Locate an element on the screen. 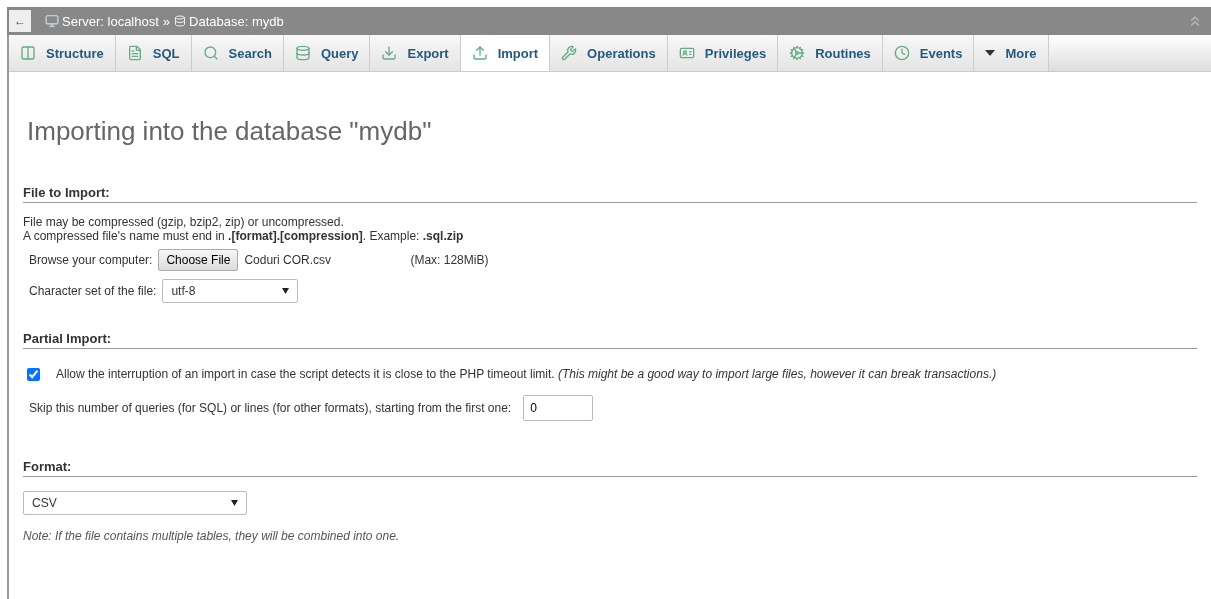 Image resolution: width=1211 pixels, height=599 pixels. format-note: Note: If the file contains multiple tables, they will be combined into one. is located at coordinates (212, 536).